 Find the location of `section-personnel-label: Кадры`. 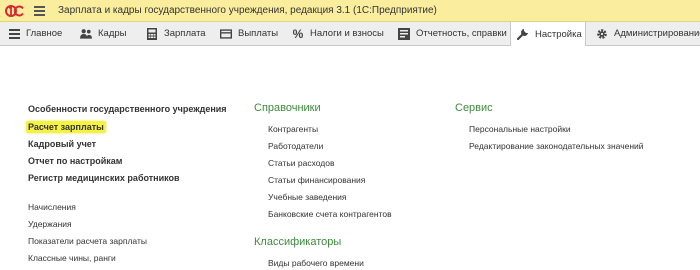

section-personnel-label: Кадры is located at coordinates (112, 33).